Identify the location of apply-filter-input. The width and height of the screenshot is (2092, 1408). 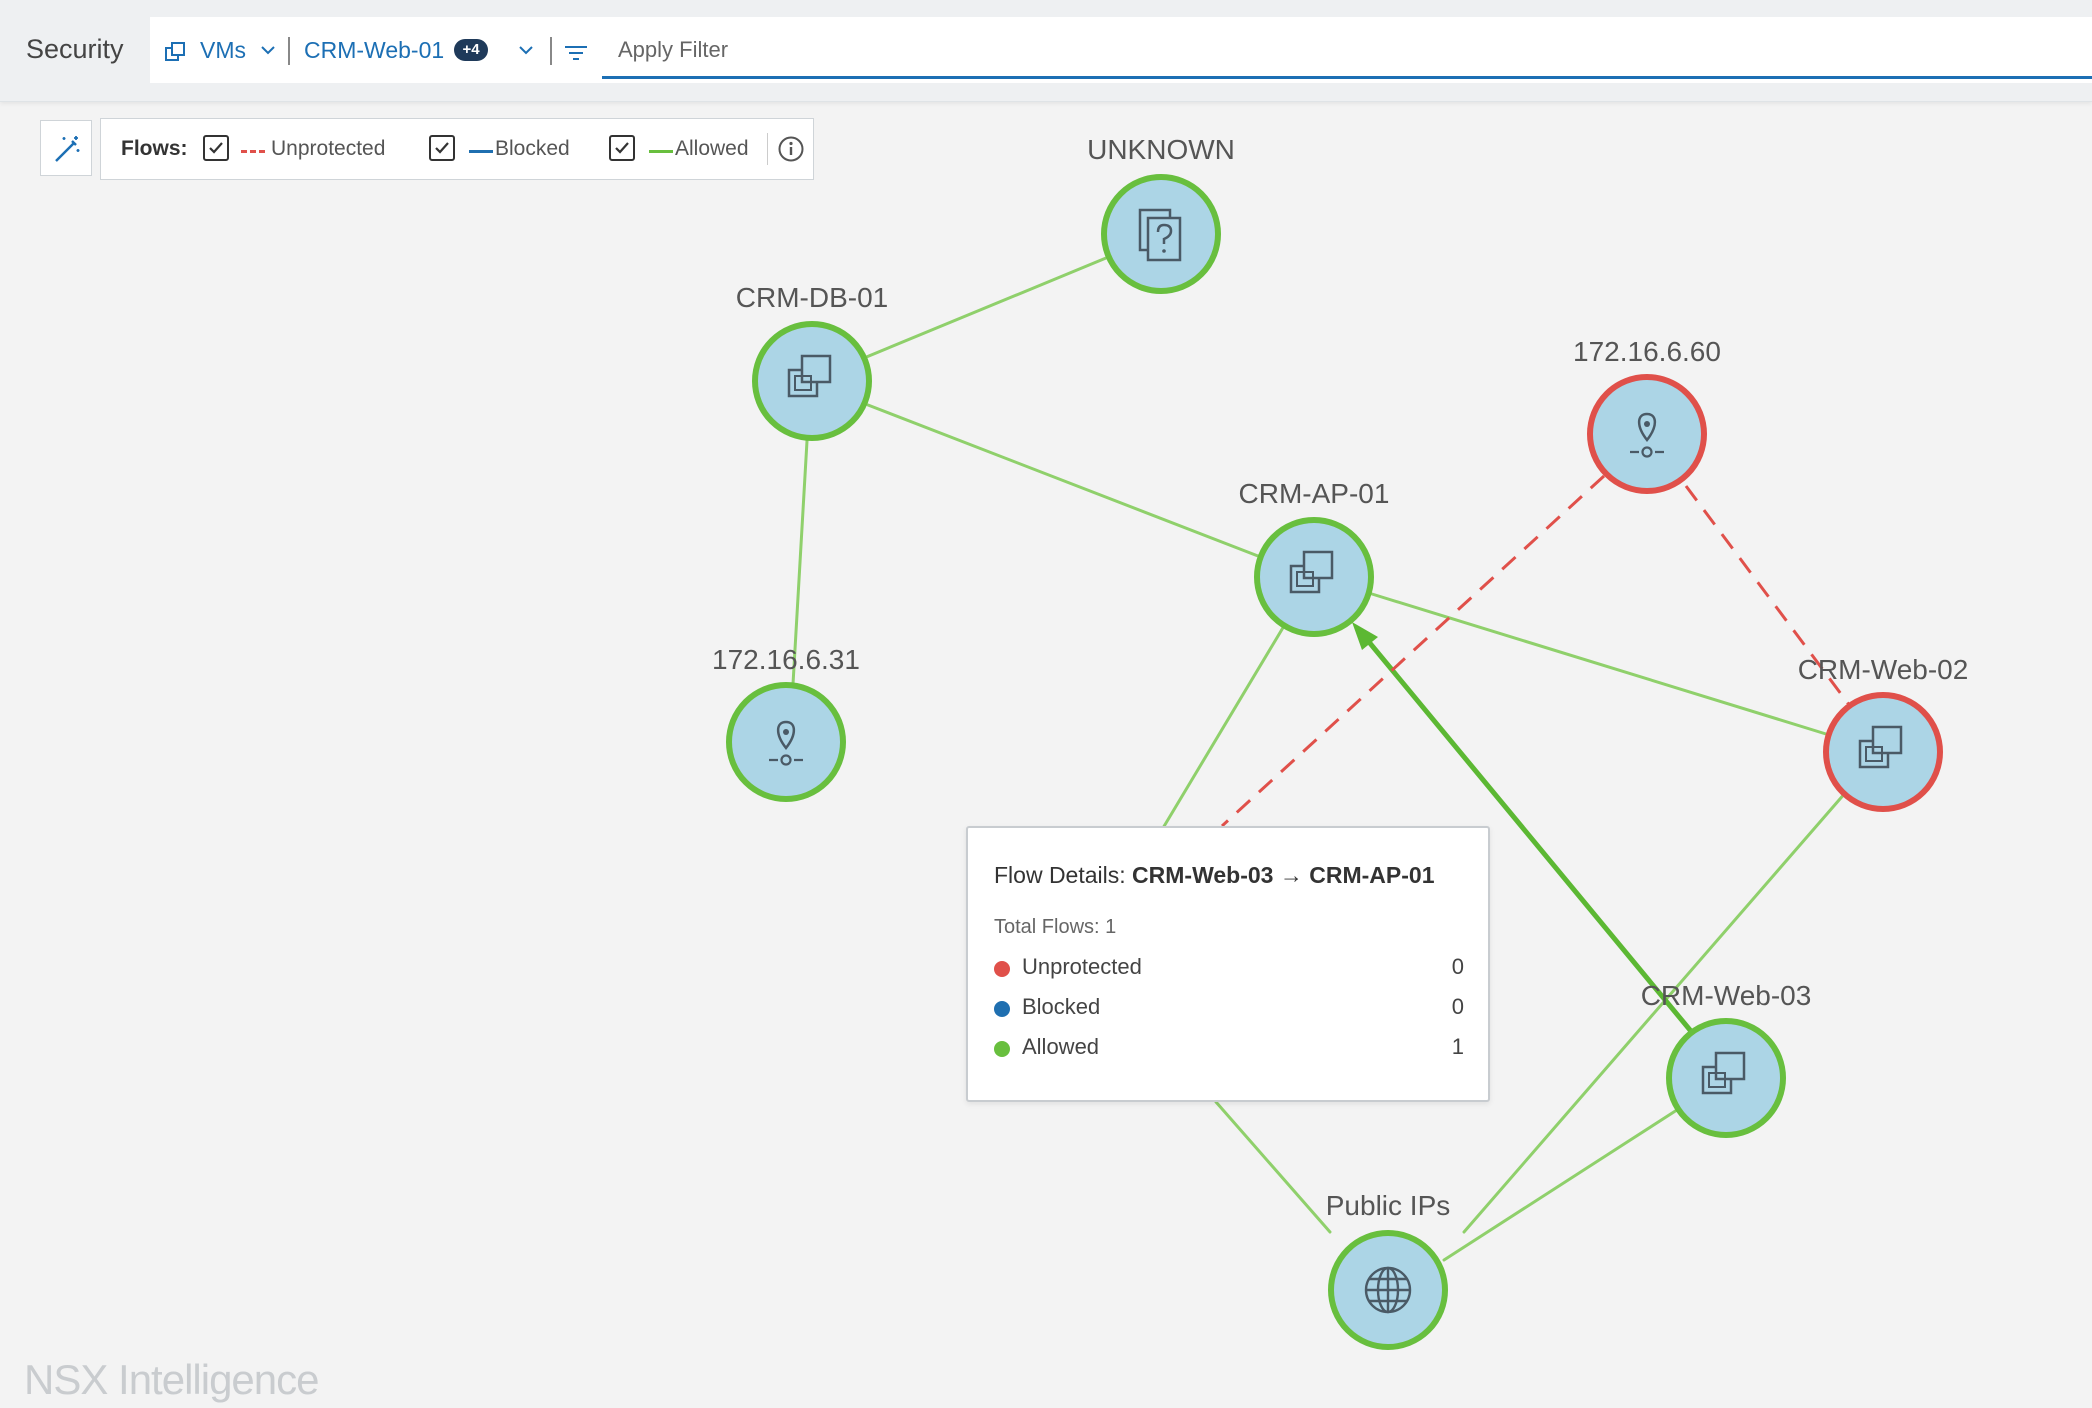
(1347, 51).